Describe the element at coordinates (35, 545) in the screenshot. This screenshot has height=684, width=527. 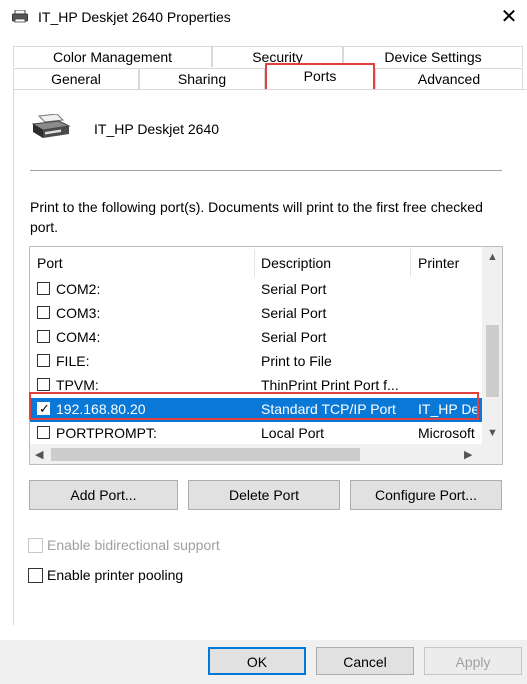
I see `bidirectional-checkbox` at that location.